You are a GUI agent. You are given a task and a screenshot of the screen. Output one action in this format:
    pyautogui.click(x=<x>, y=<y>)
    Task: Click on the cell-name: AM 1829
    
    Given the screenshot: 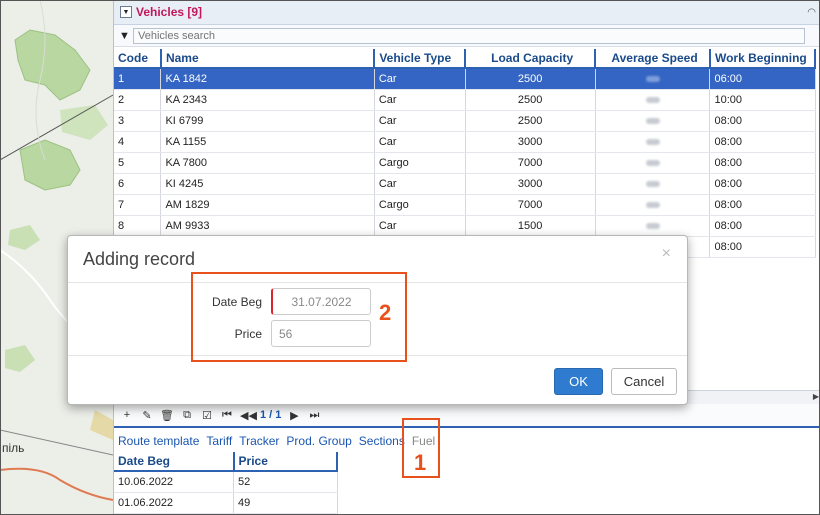 What is the action you would take?
    pyautogui.click(x=267, y=205)
    